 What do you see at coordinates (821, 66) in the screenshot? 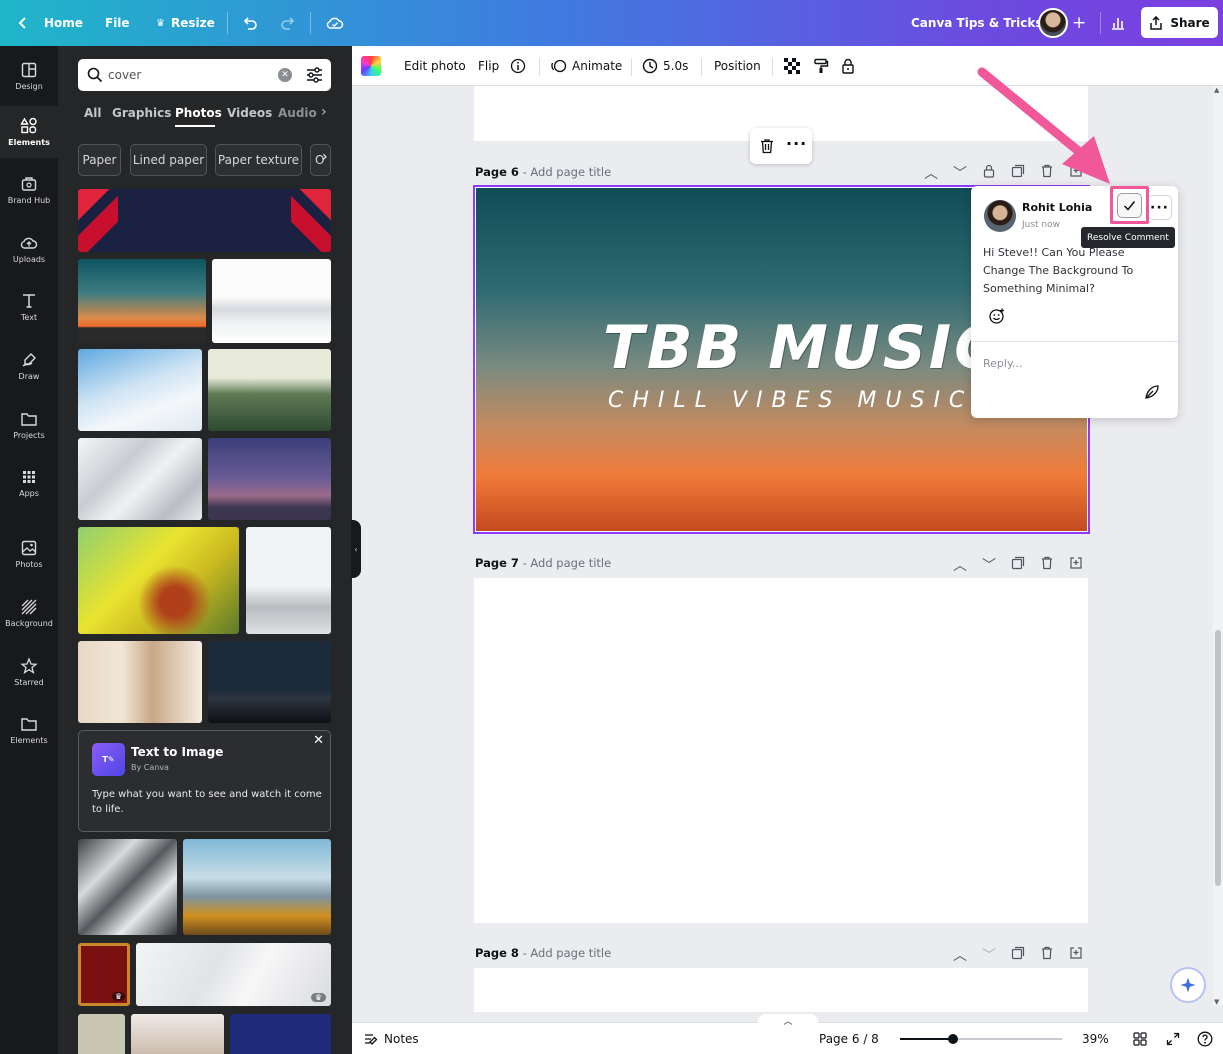
I see `copy-style-button` at bounding box center [821, 66].